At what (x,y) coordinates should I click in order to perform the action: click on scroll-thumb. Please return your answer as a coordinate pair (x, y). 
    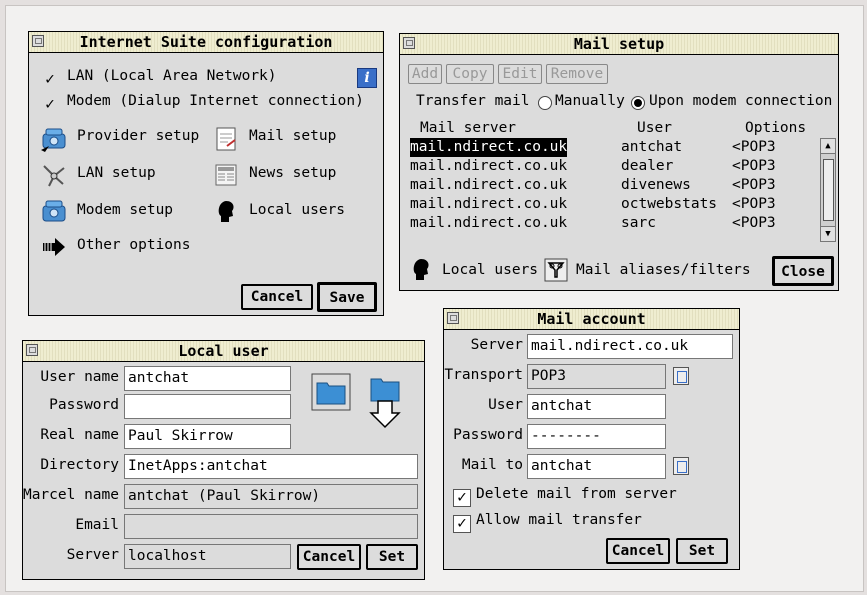
    Looking at the image, I should click on (828, 190).